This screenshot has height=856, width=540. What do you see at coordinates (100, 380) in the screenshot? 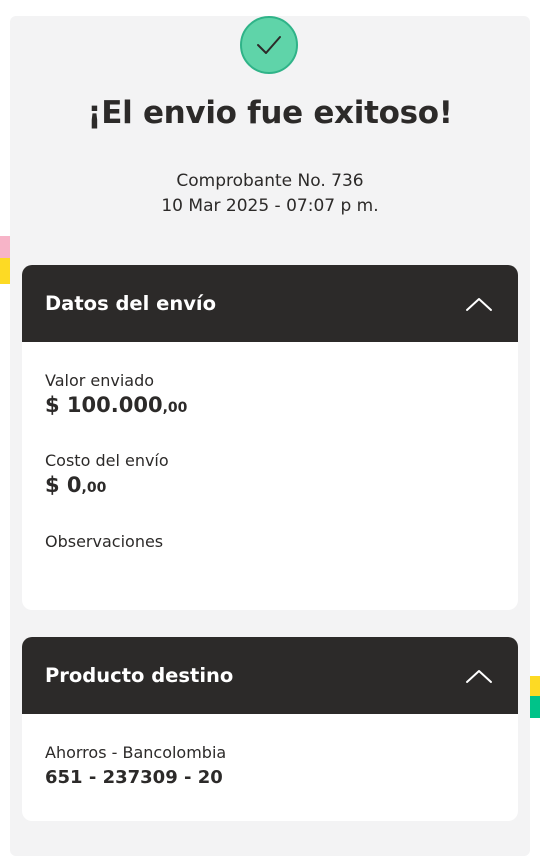
I see `amount-sent-label: Valor enviado` at bounding box center [100, 380].